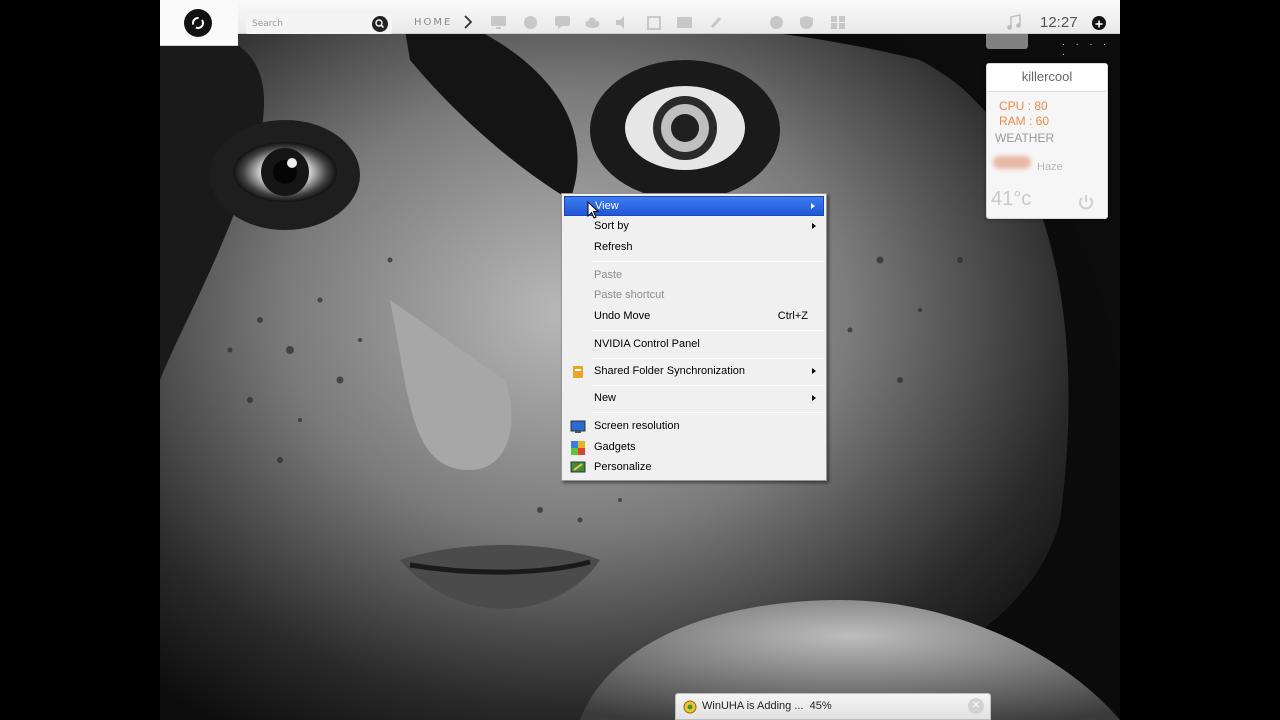  What do you see at coordinates (593, 210) in the screenshot?
I see `mouse-cursor-icon` at bounding box center [593, 210].